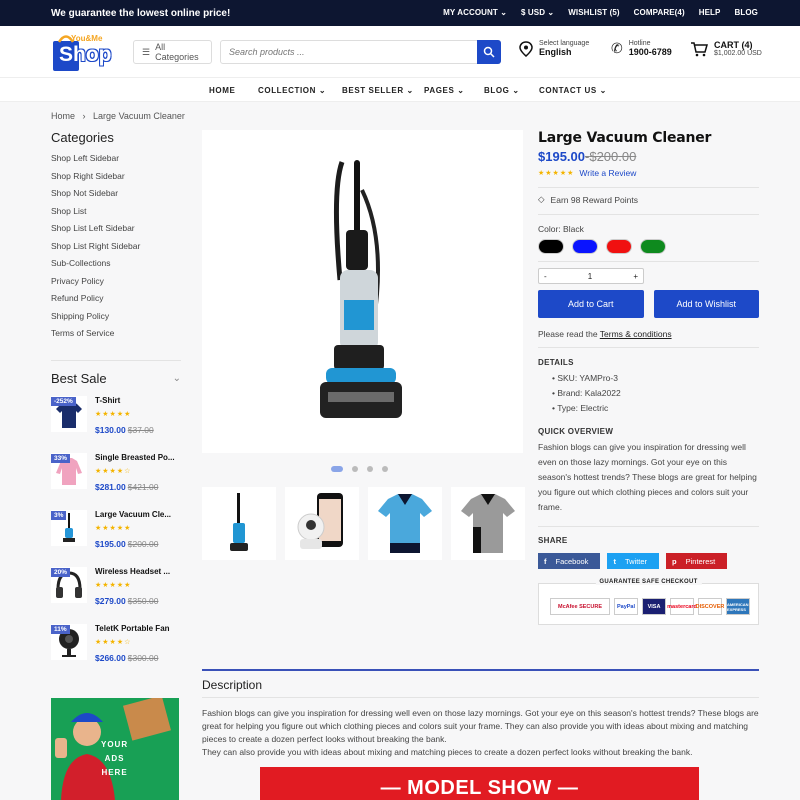  Describe the element at coordinates (405, 523) in the screenshot. I see `thumbnail-polo-blue` at that location.